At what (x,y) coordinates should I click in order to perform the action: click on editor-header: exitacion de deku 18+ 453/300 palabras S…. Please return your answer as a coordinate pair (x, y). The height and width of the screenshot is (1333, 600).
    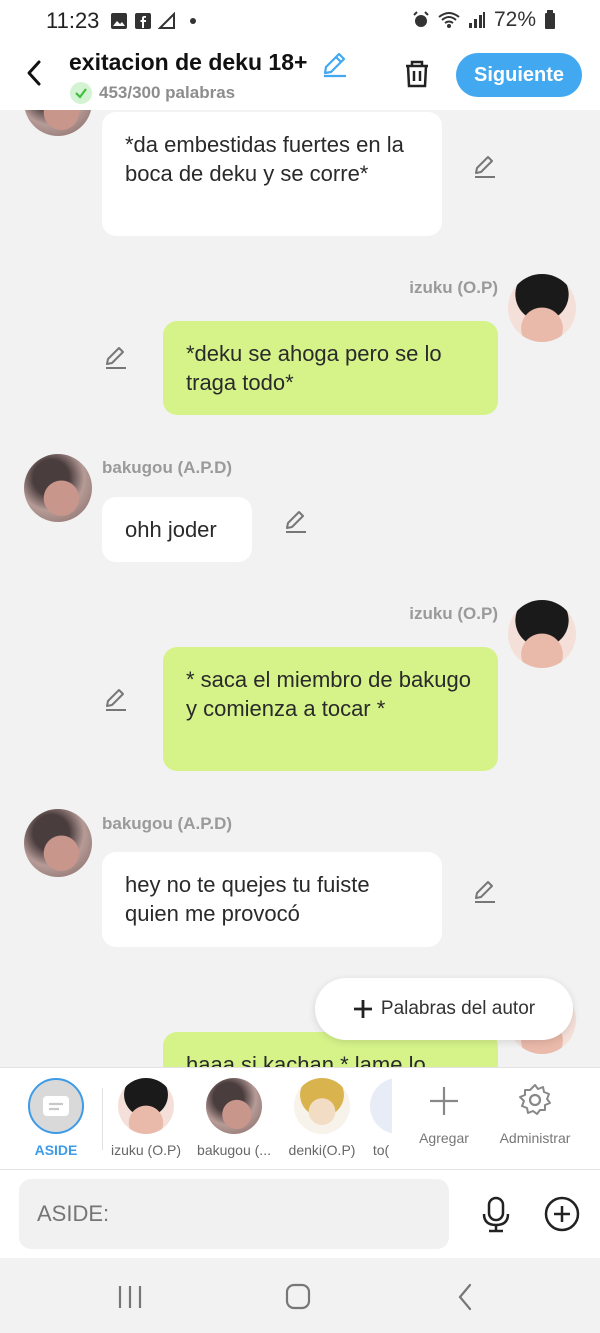
    Looking at the image, I should click on (300, 77).